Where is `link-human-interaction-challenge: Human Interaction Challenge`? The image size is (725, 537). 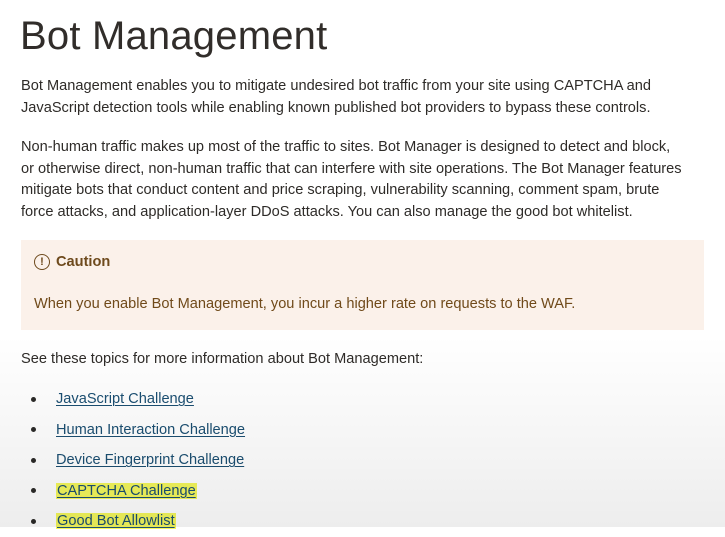 link-human-interaction-challenge: Human Interaction Challenge is located at coordinates (150, 430).